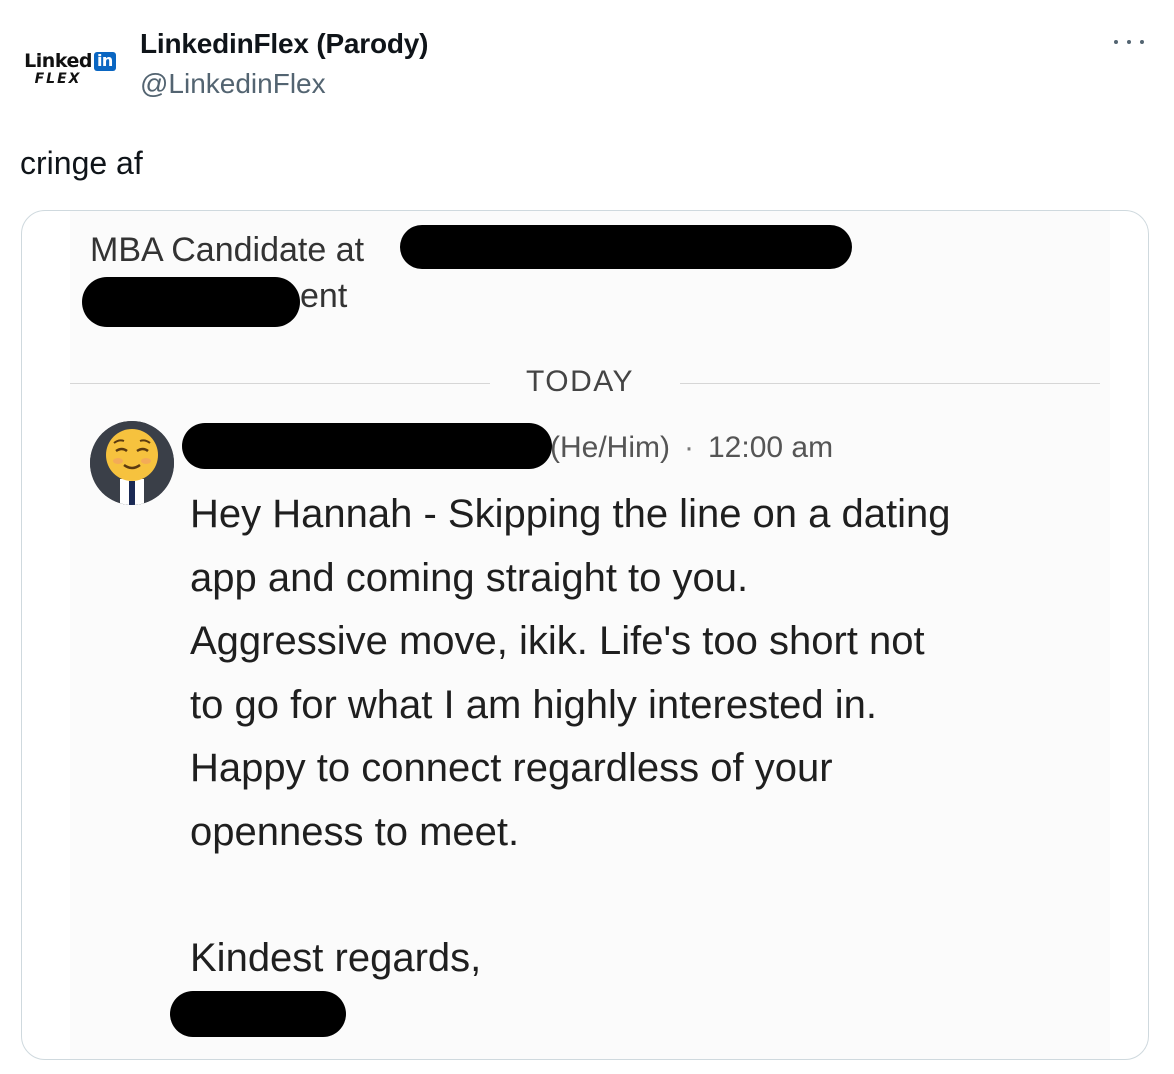 Image resolution: width=1174 pixels, height=1074 pixels. Describe the element at coordinates (284, 44) in the screenshot. I see `display-name: LinkedinFlex (Parody)` at that location.